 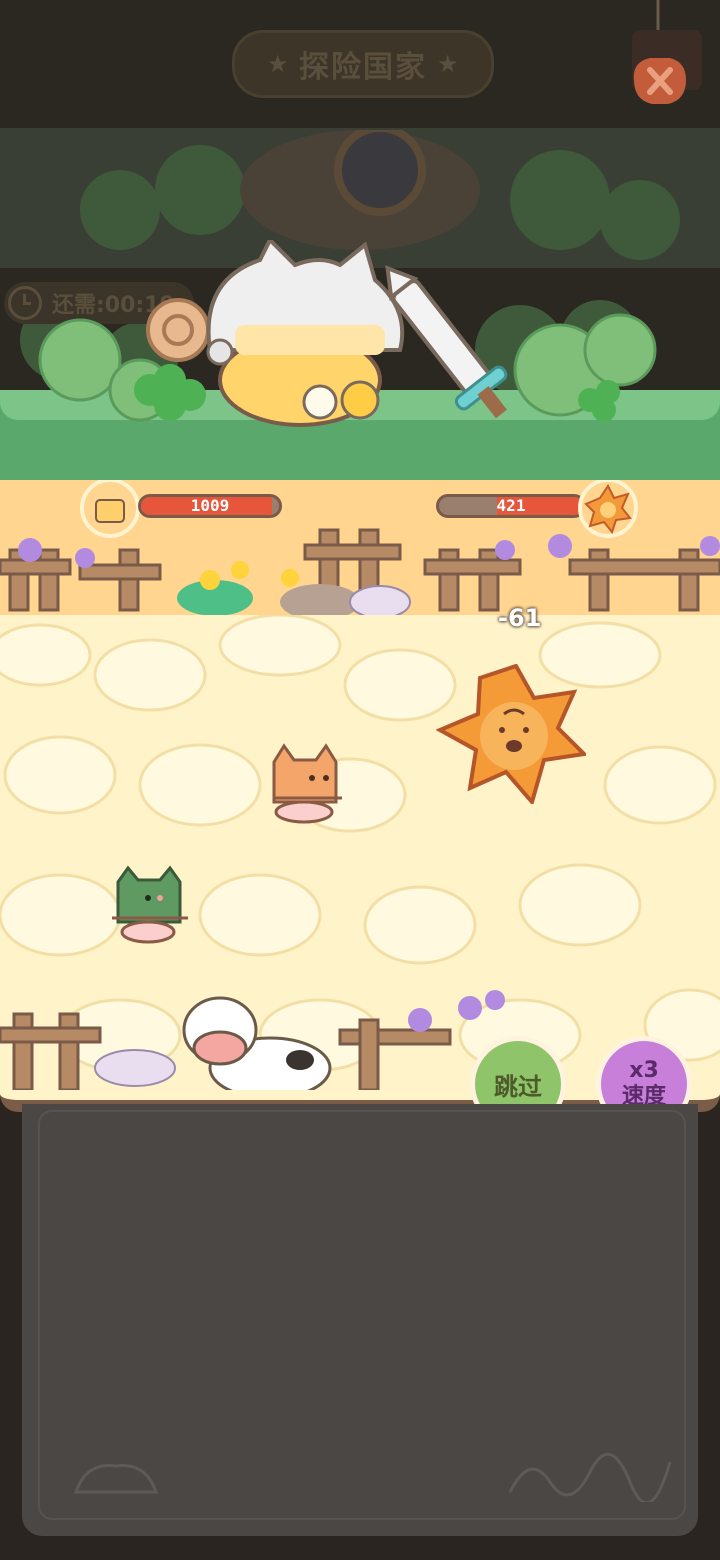 What do you see at coordinates (116, 1479) in the screenshot?
I see `sleeping-cat-watermark` at bounding box center [116, 1479].